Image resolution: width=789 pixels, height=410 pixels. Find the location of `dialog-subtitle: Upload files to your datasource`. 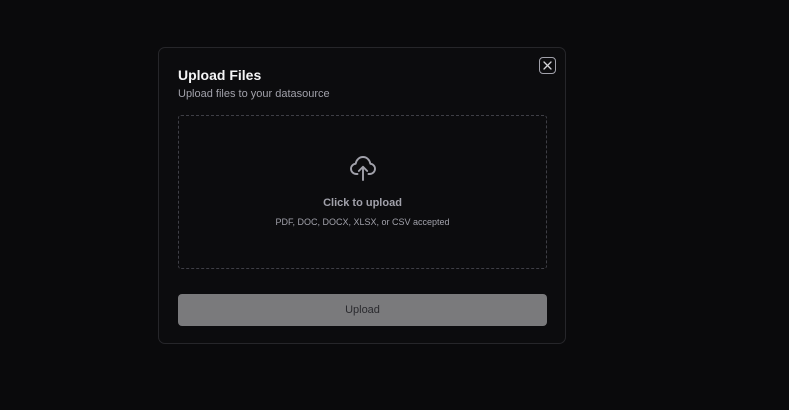

dialog-subtitle: Upload files to your datasource is located at coordinates (254, 94).